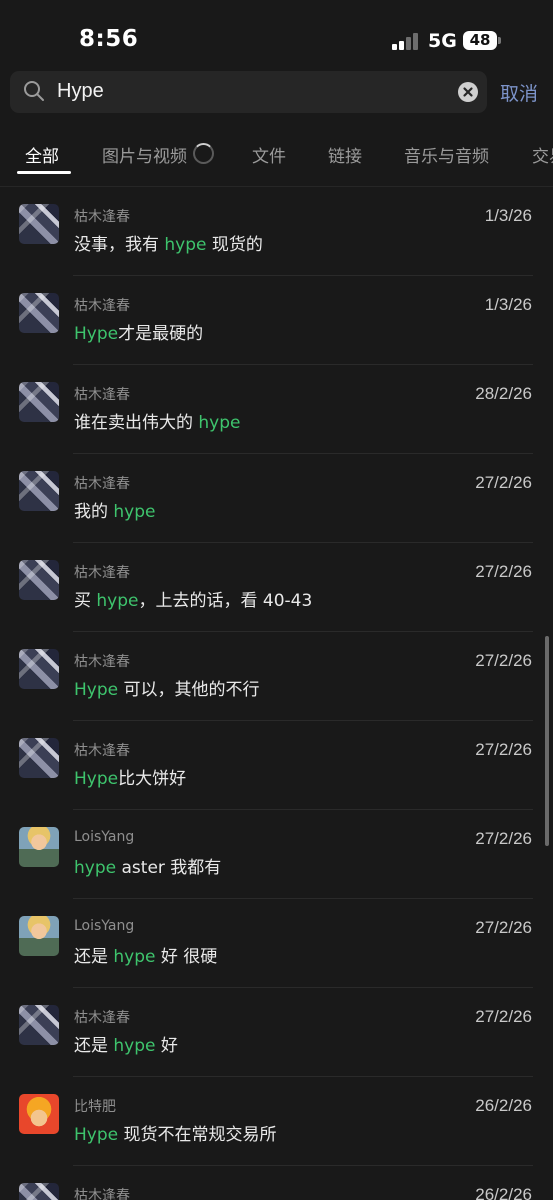  What do you see at coordinates (189, 690) in the screenshot?
I see `message-text-after: 可以，其他的不行` at bounding box center [189, 690].